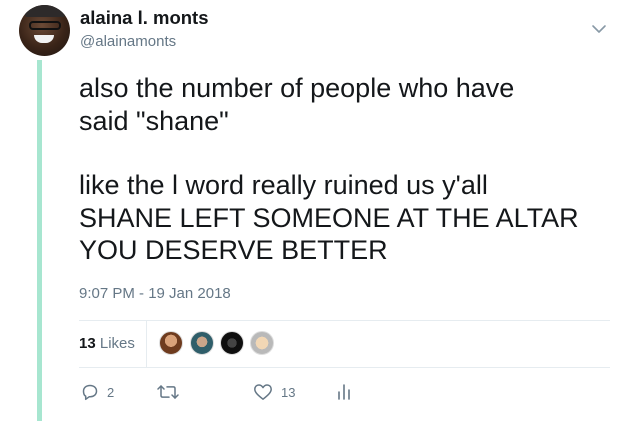 This screenshot has height=421, width=640. I want to click on tweet-text-line: also the number of people who have, so click(297, 88).